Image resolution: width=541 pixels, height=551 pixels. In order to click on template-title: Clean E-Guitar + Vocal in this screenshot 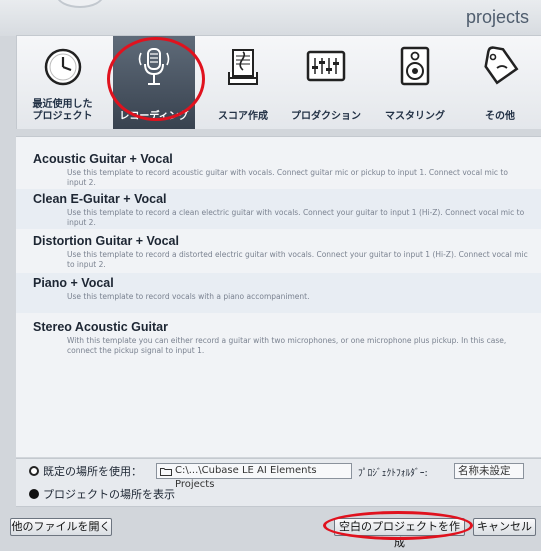, I will do `click(100, 199)`.